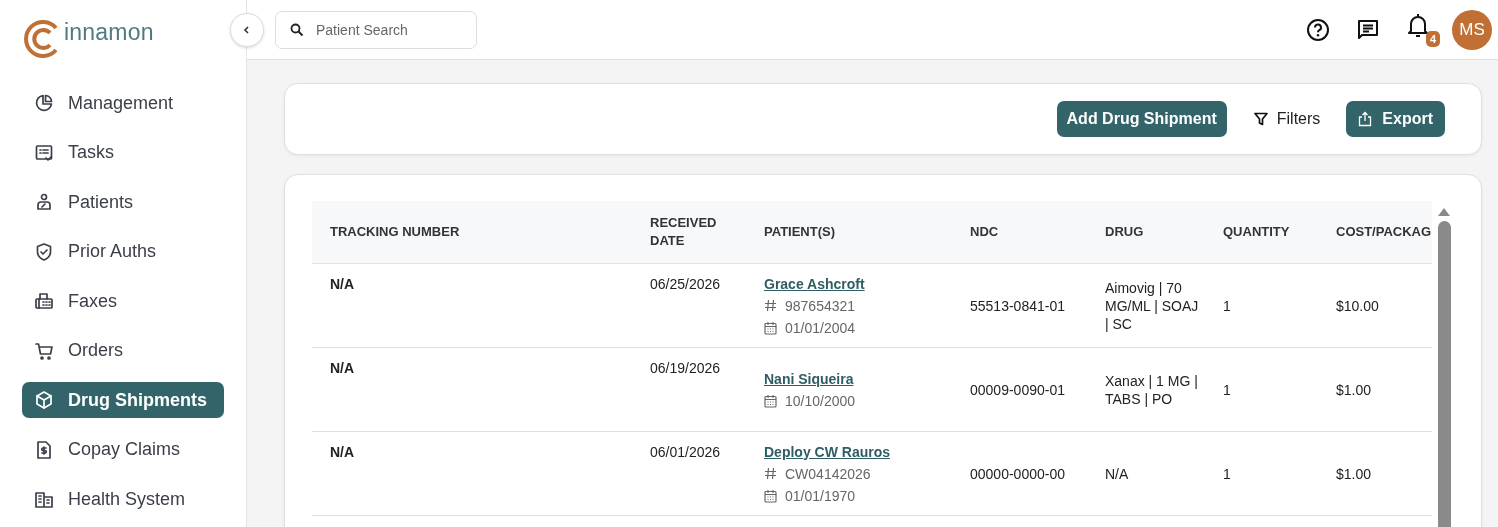 The height and width of the screenshot is (527, 1498). What do you see at coordinates (1395, 119) in the screenshot?
I see `export-button: Export` at bounding box center [1395, 119].